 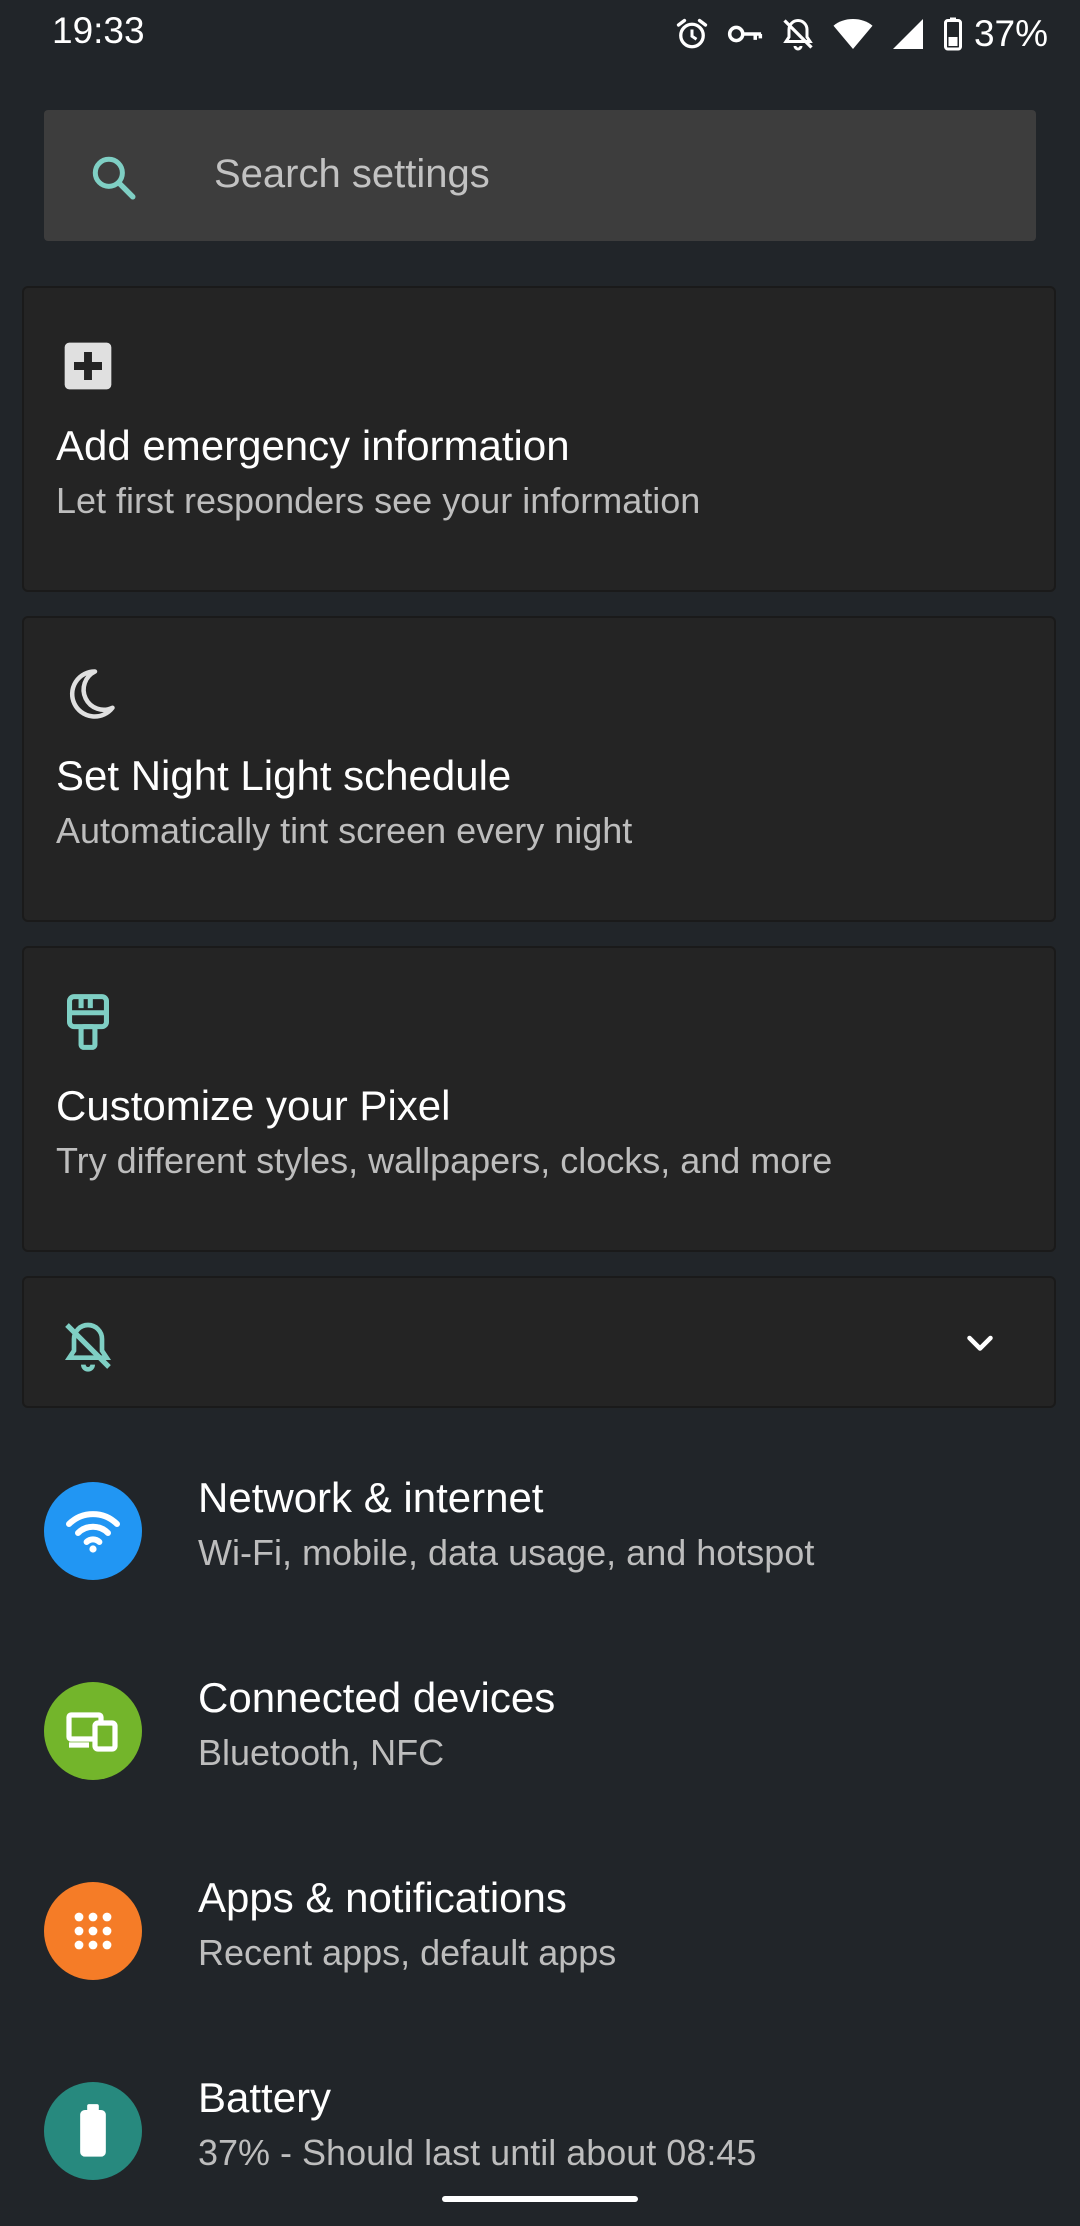 What do you see at coordinates (1010, 33) in the screenshot?
I see `battery-percent: 37%` at bounding box center [1010, 33].